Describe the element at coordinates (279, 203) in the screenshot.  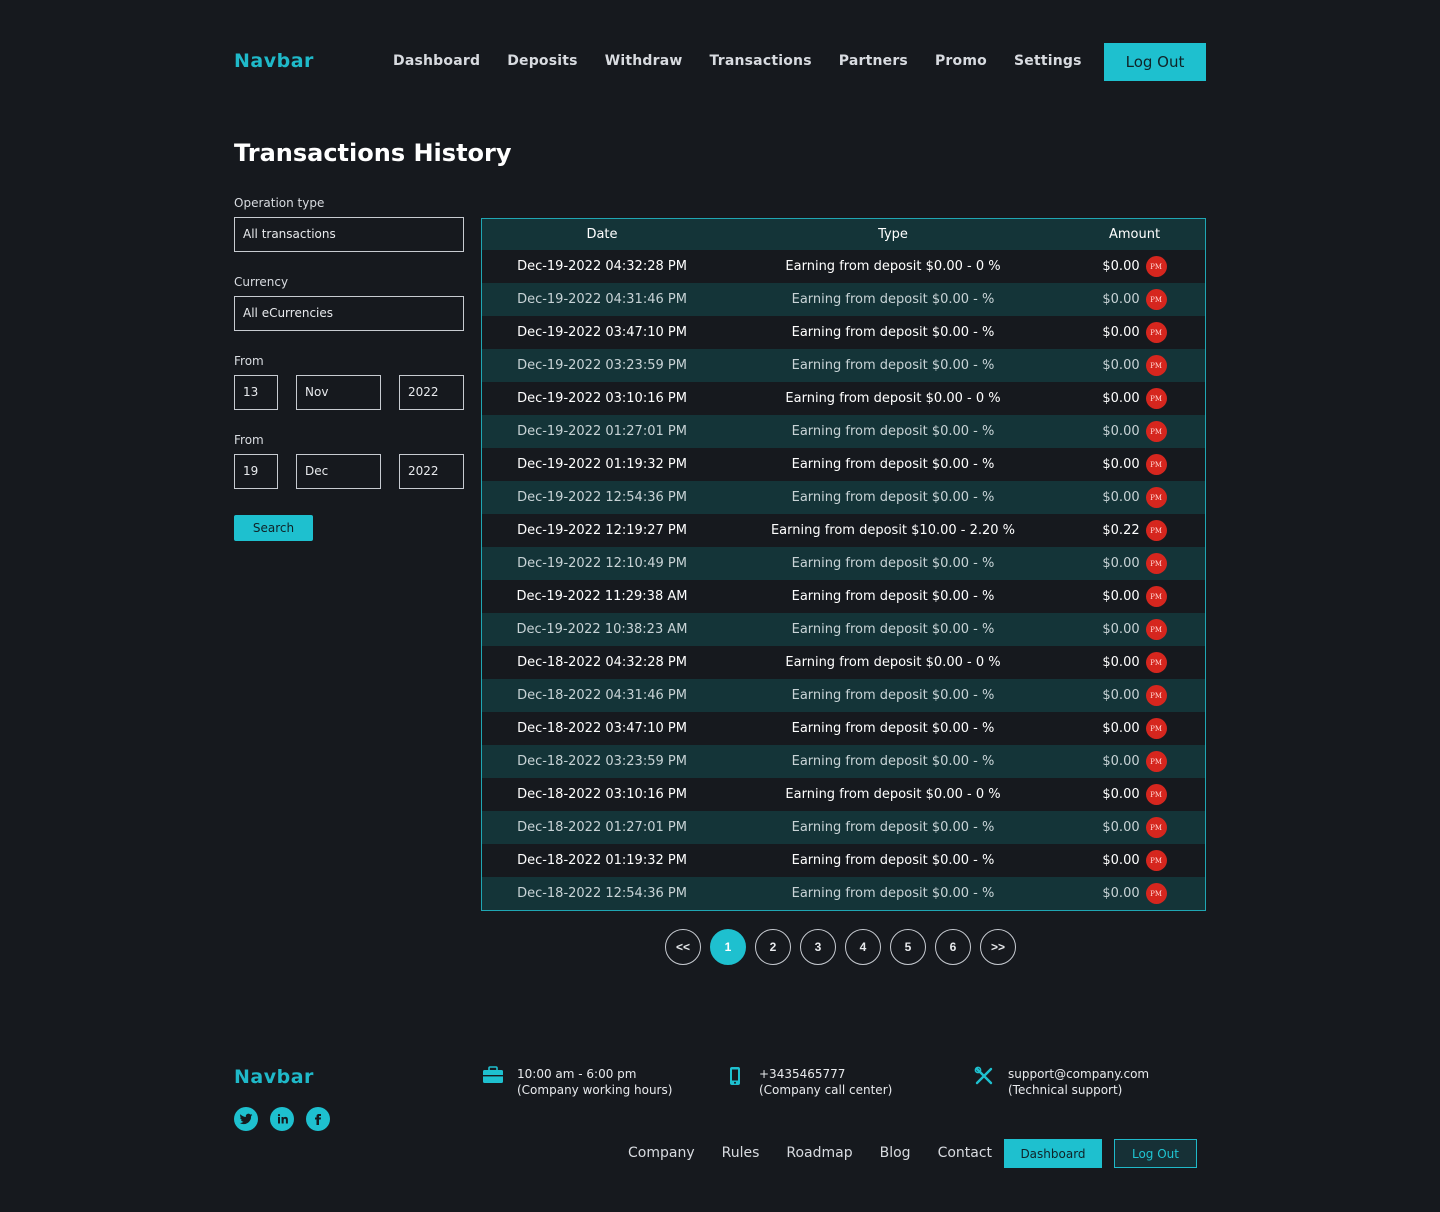
I see `operation-type-label: Operation type` at that location.